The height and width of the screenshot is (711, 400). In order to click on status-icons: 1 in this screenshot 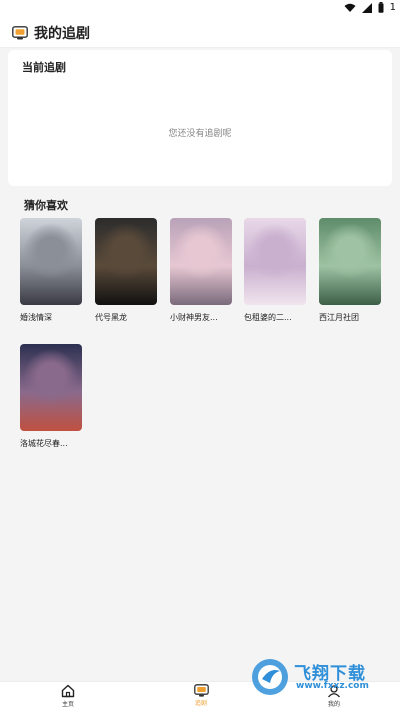, I will do `click(370, 7)`.